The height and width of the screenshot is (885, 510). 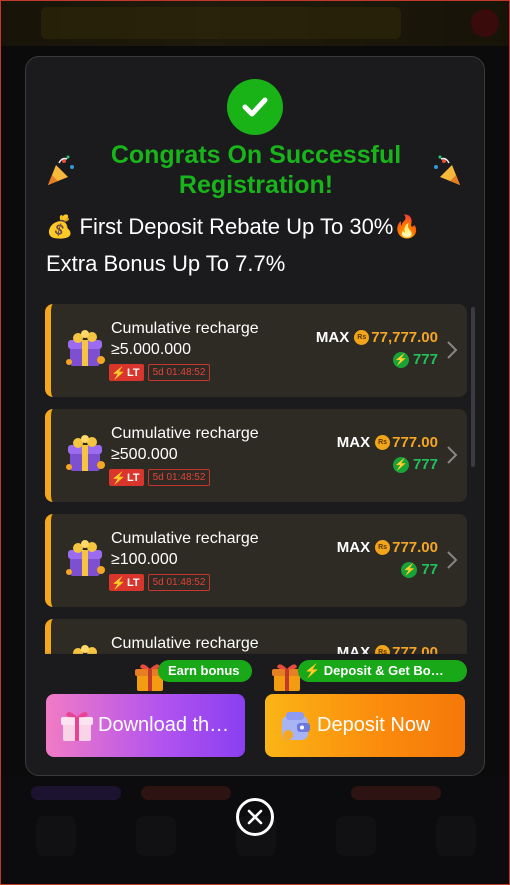 What do you see at coordinates (185, 643) in the screenshot?
I see `recharge-condition: Cumulative recharge` at bounding box center [185, 643].